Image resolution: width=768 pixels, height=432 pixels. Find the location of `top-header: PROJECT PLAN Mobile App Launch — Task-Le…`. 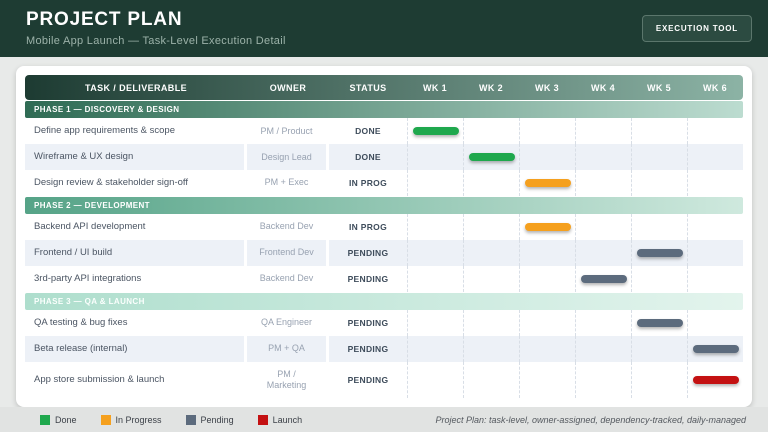

top-header: PROJECT PLAN Mobile App Launch — Task-Le… is located at coordinates (384, 28).